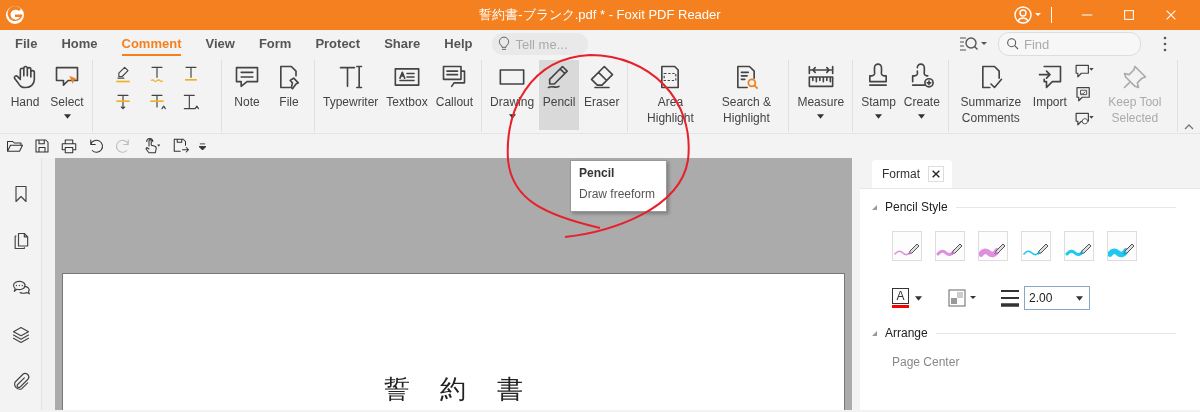  Describe the element at coordinates (289, 95) in the screenshot. I see `ribbon-tool-button: File` at that location.